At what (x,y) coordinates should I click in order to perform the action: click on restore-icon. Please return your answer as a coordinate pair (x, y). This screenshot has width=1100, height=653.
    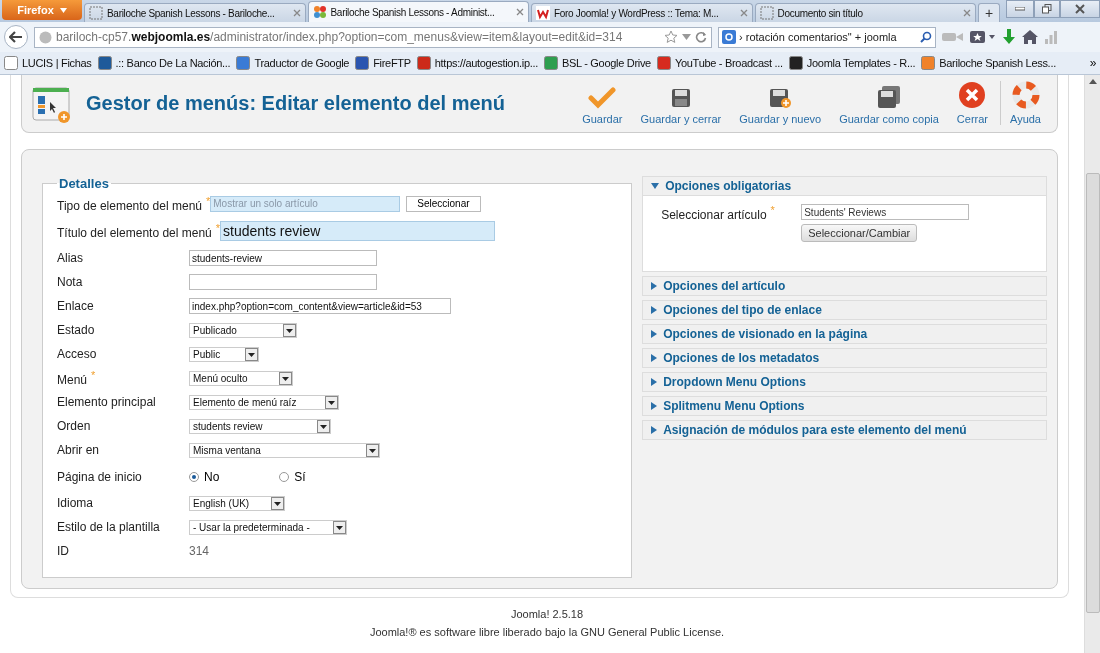
    Looking at the image, I should click on (1047, 9).